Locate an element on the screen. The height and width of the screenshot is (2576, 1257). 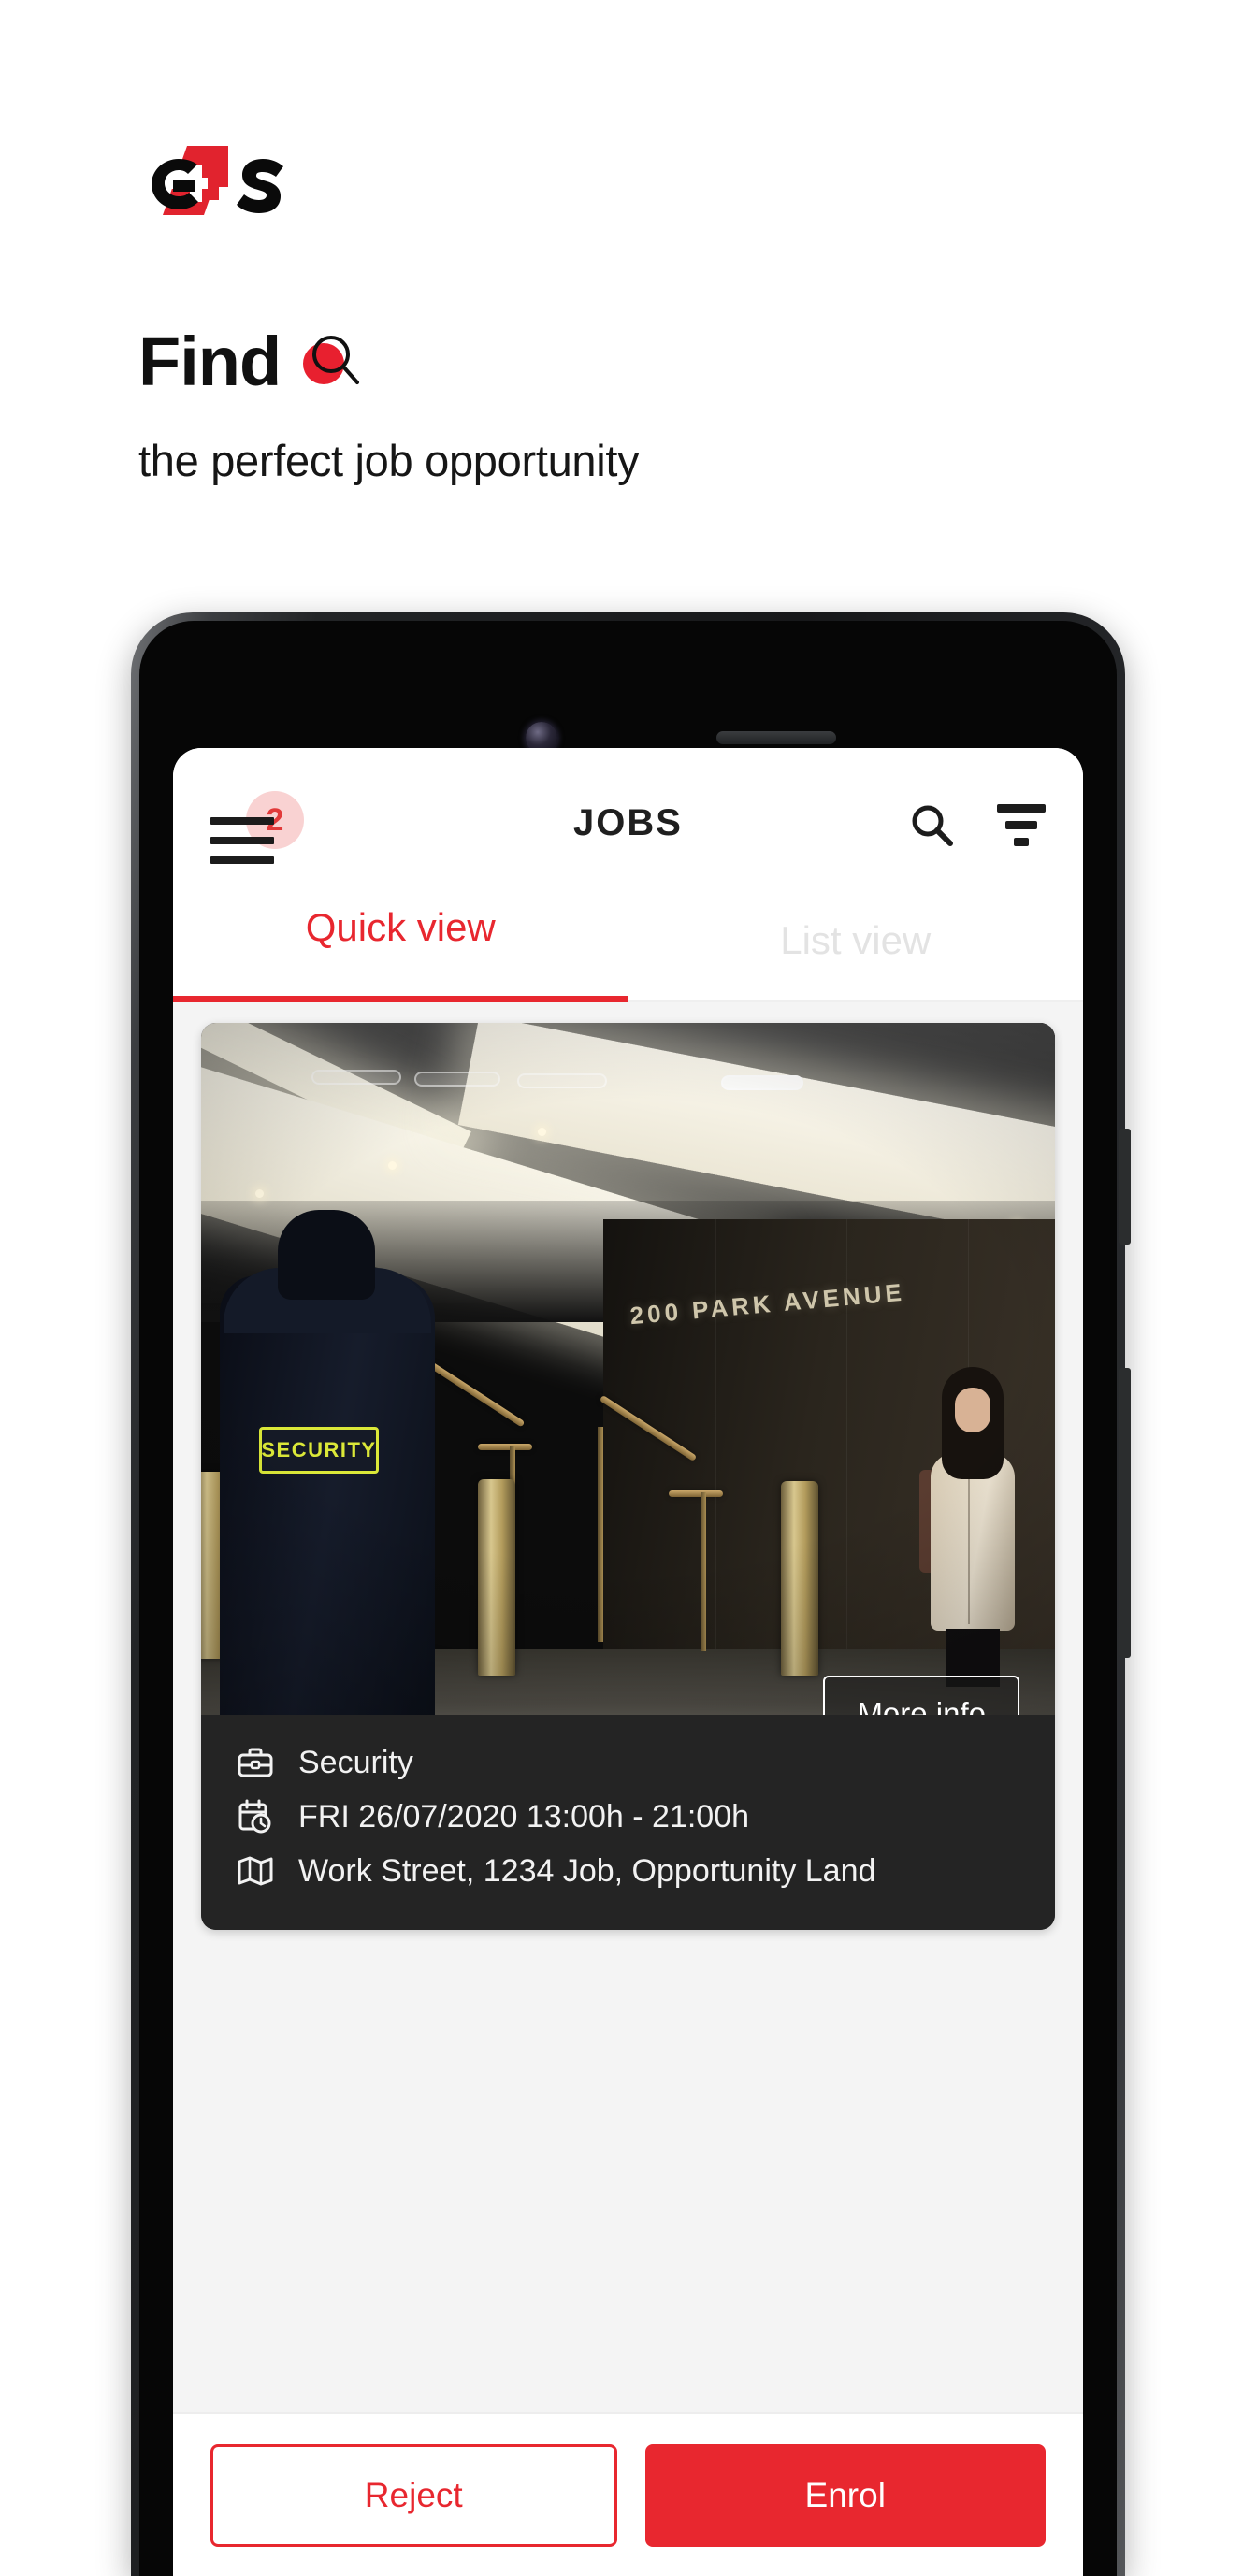
page-title: Find is located at coordinates (210, 362).